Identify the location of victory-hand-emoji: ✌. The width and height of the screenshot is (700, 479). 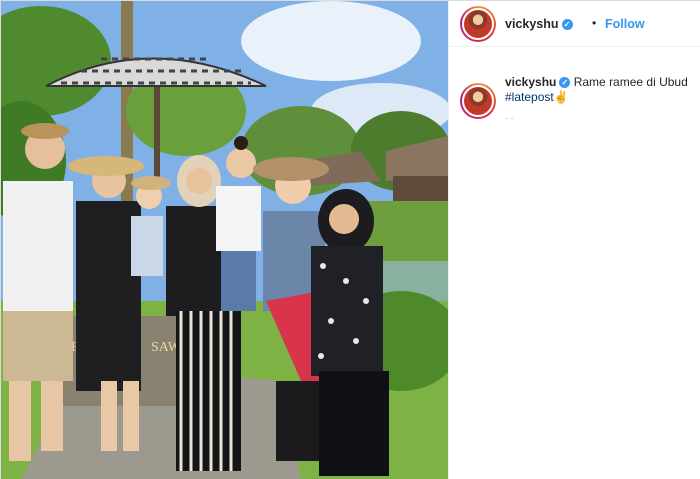
(561, 97).